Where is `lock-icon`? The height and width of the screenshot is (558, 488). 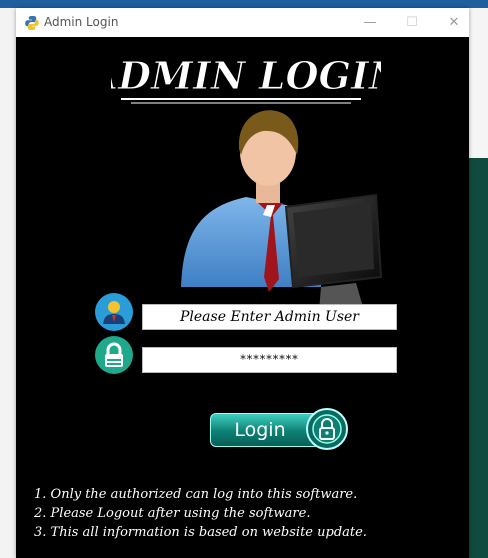 lock-icon is located at coordinates (114, 355).